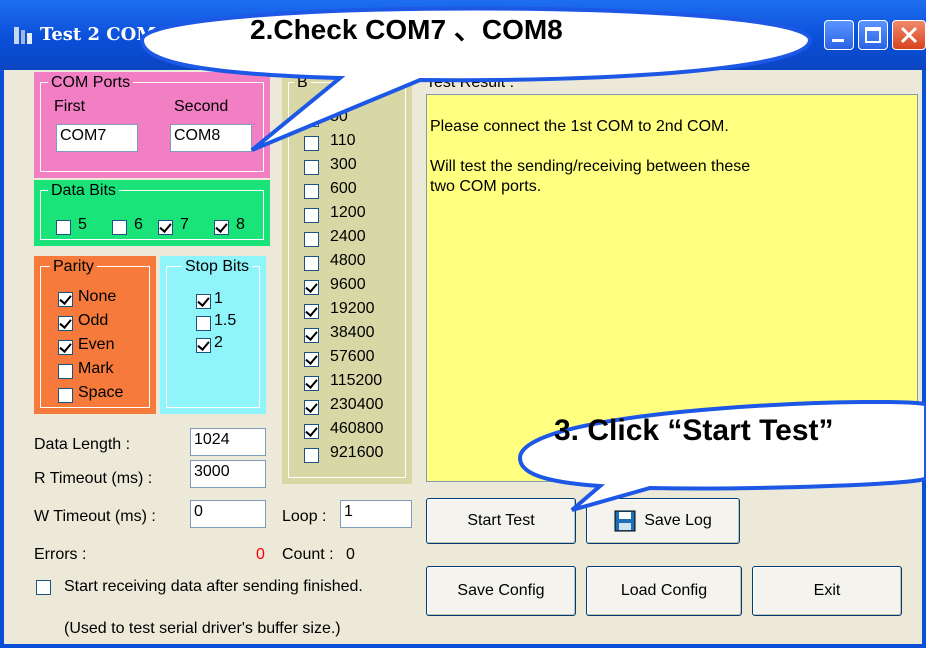 This screenshot has height=648, width=926. Describe the element at coordinates (406, 29) in the screenshot. I see `callout-check-text: 2.Check COM7 、COM8` at that location.